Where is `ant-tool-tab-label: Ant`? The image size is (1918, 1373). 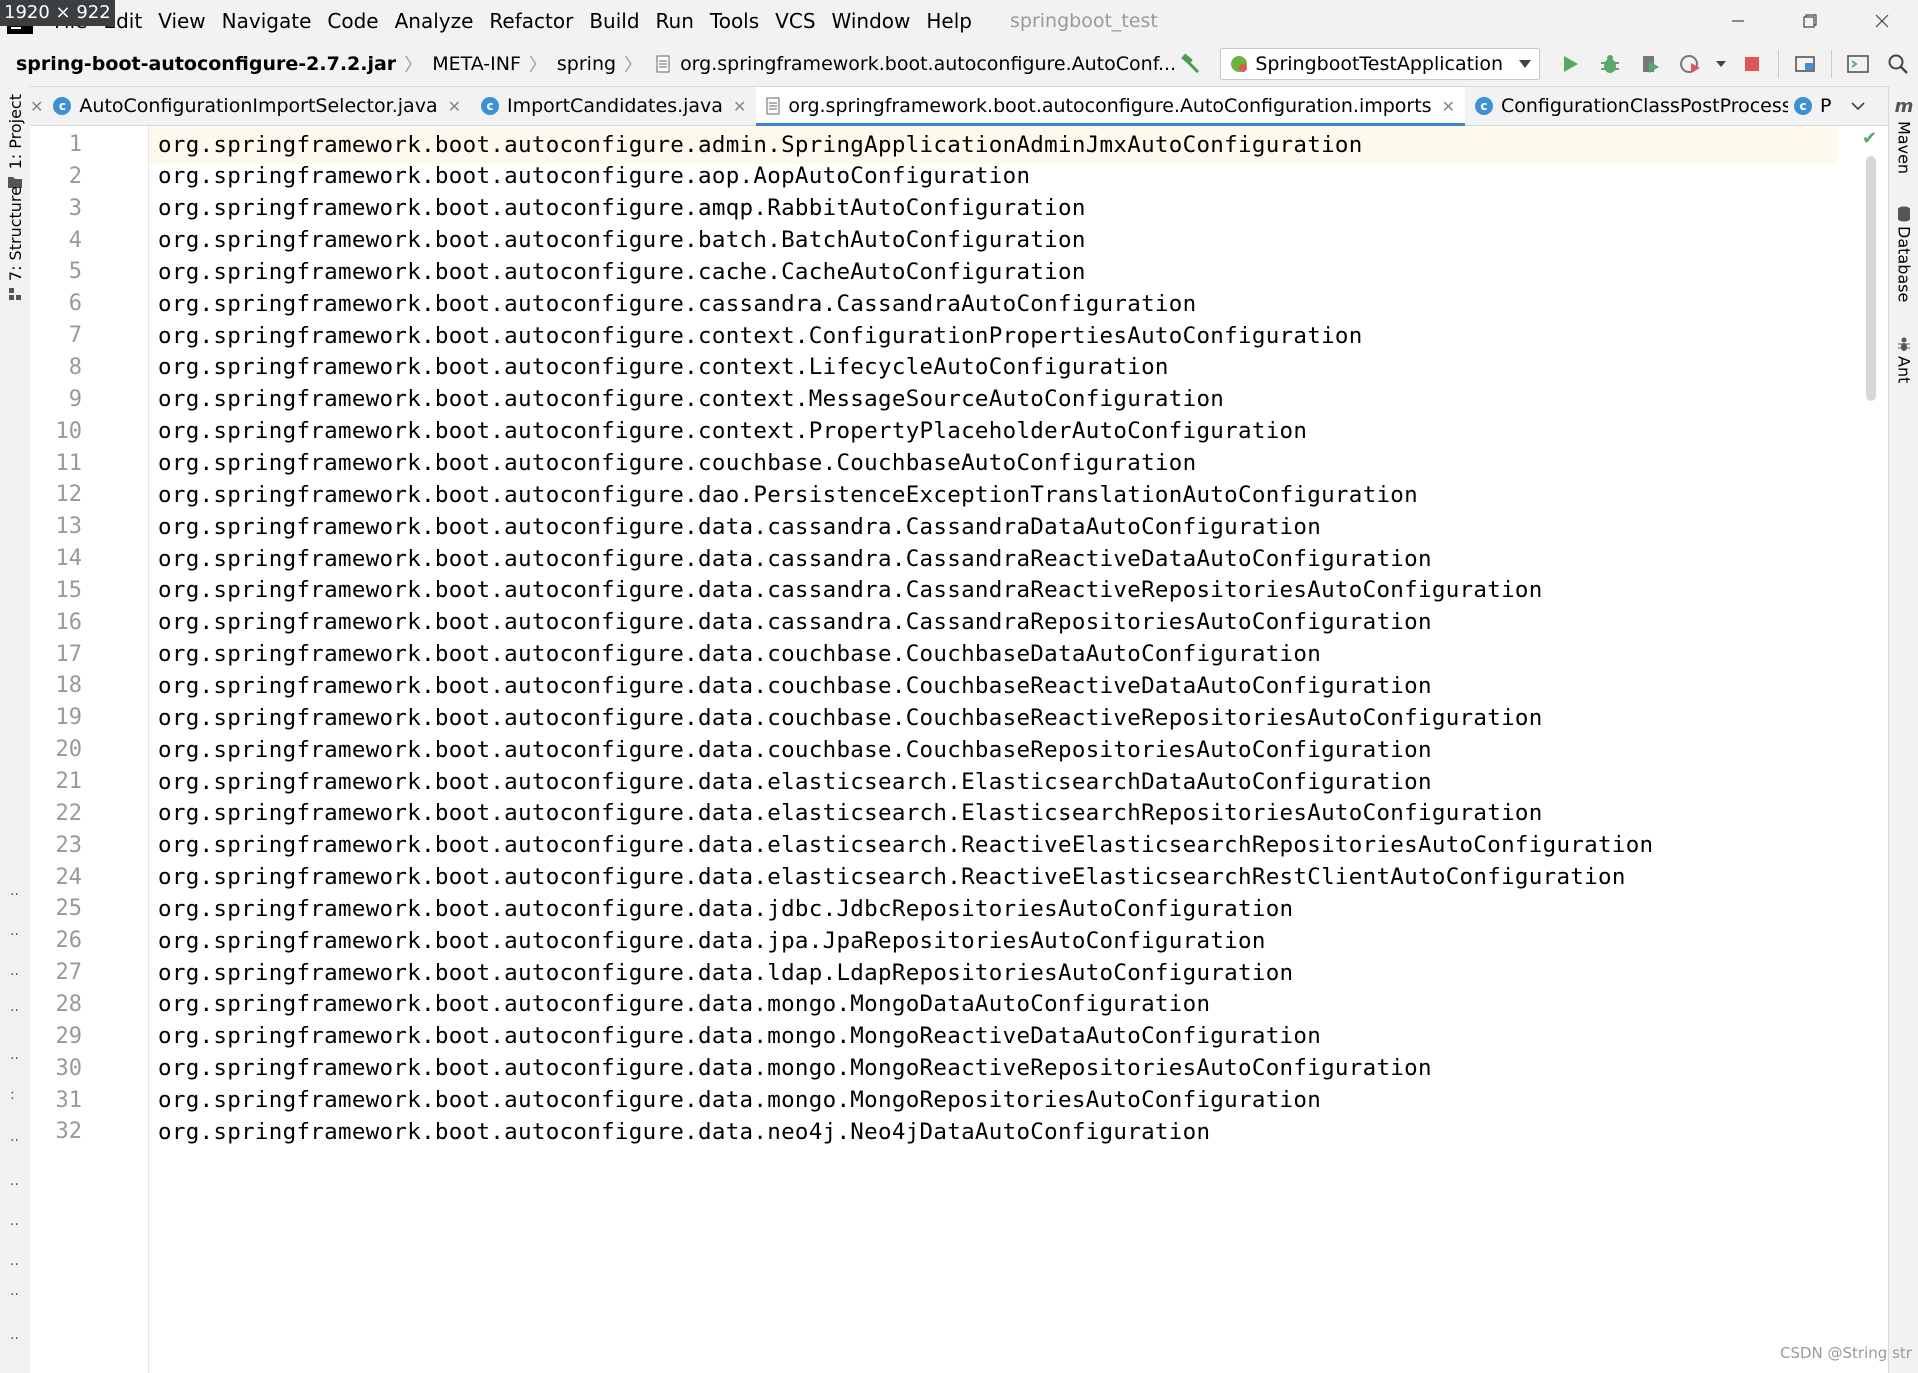
ant-tool-tab-label: Ant is located at coordinates (1904, 370).